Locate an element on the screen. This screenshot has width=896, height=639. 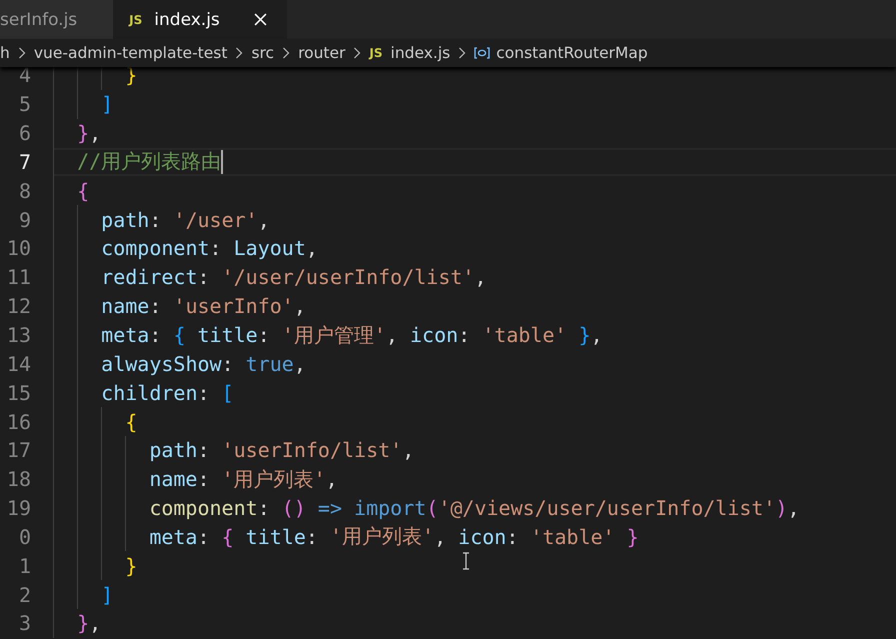
line-number: 11 is located at coordinates (18, 277).